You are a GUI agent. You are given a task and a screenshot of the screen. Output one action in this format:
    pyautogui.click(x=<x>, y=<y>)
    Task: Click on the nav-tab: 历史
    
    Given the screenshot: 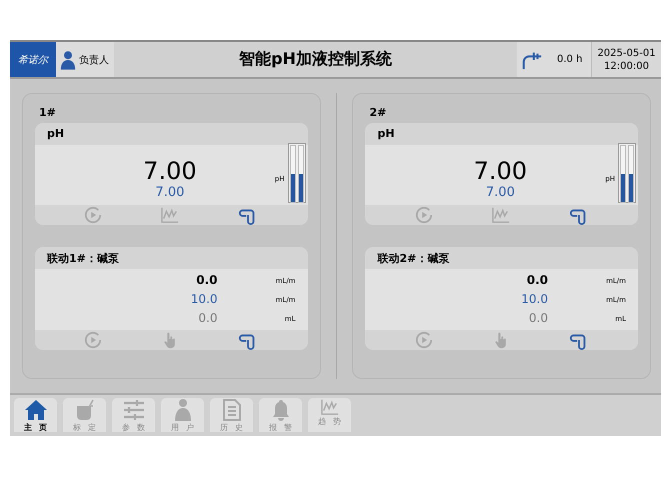 What is the action you would take?
    pyautogui.click(x=231, y=415)
    